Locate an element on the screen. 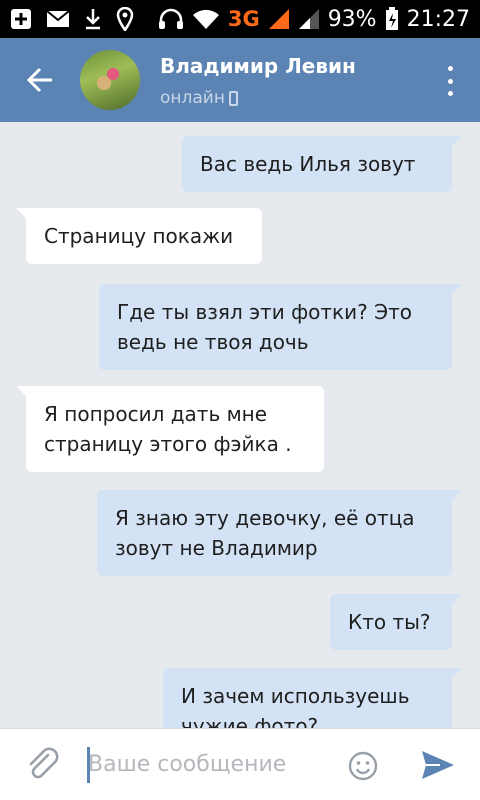 The image size is (480, 800). back-button is located at coordinates (40, 80).